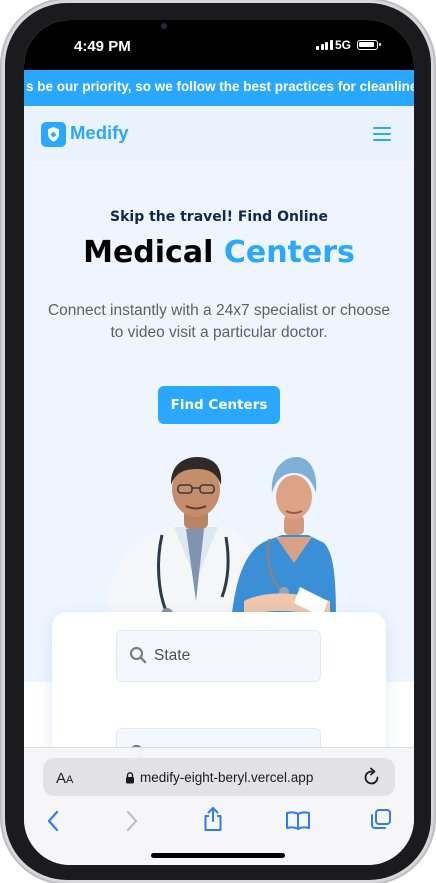 The image size is (436, 883). What do you see at coordinates (219, 217) in the screenshot?
I see `hero-kicker: Skip the travel! Find Online` at bounding box center [219, 217].